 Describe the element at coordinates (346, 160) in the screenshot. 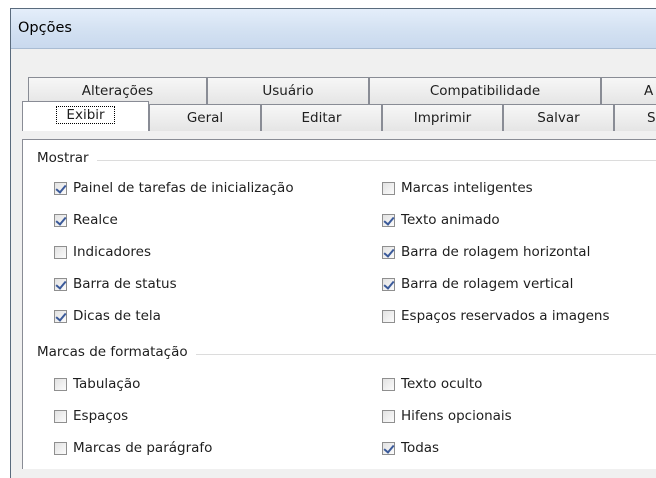

I see `group-divider` at that location.